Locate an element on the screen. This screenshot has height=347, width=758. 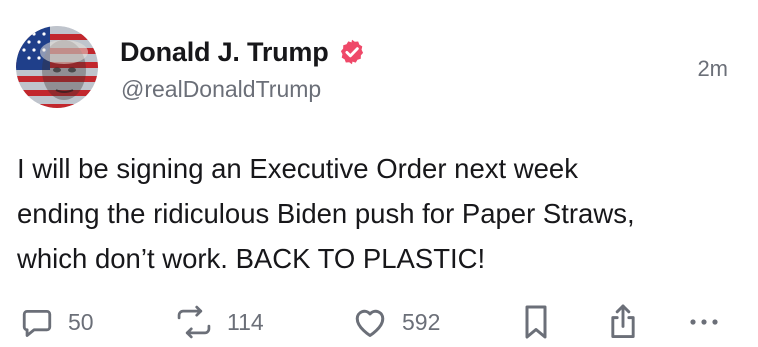
more-options-button is located at coordinates (704, 322).